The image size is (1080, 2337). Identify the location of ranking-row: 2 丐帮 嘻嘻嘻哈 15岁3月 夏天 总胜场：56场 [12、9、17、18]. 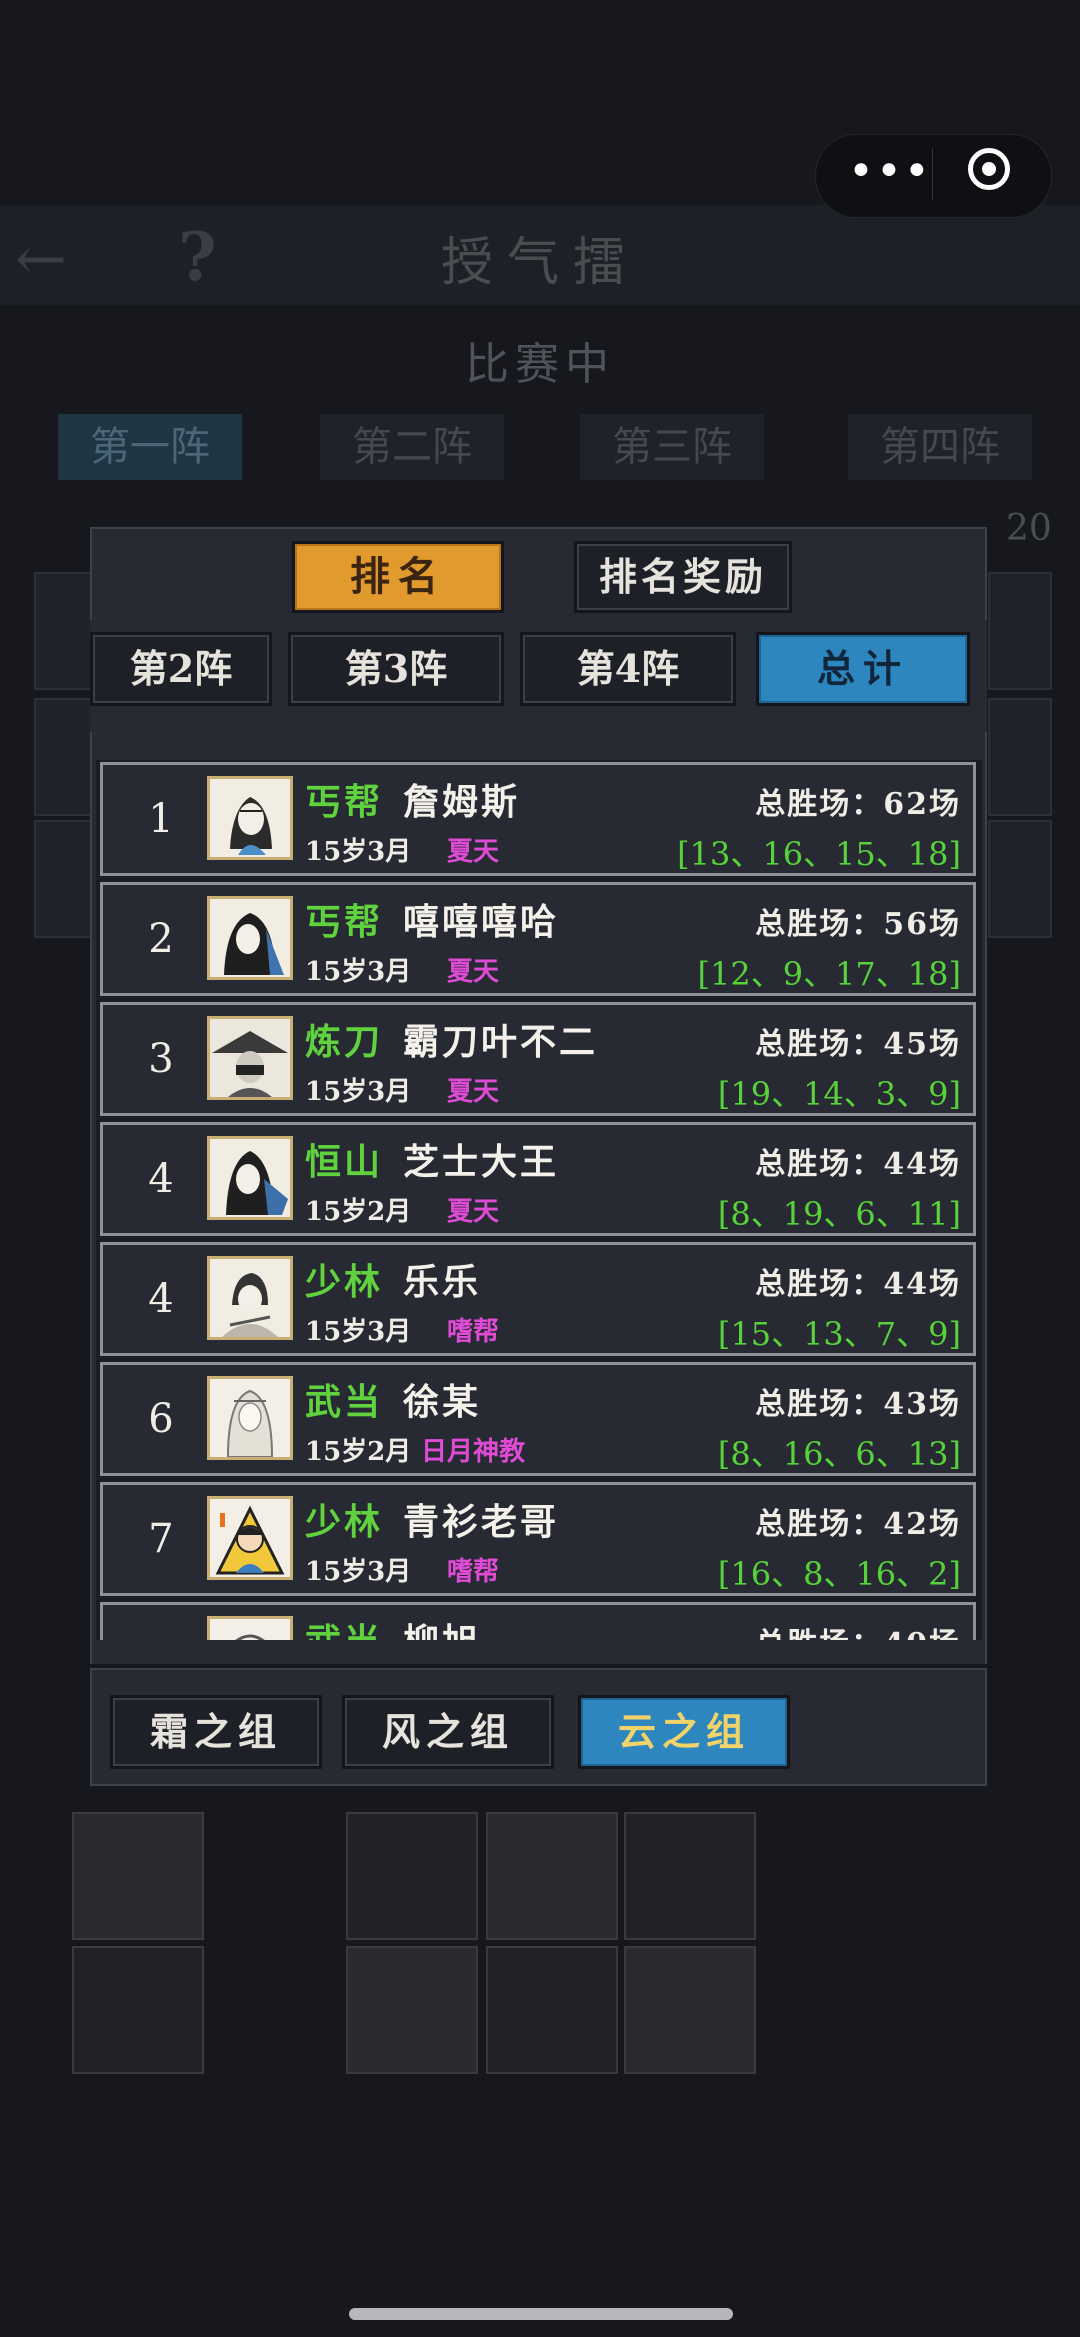
(538, 939).